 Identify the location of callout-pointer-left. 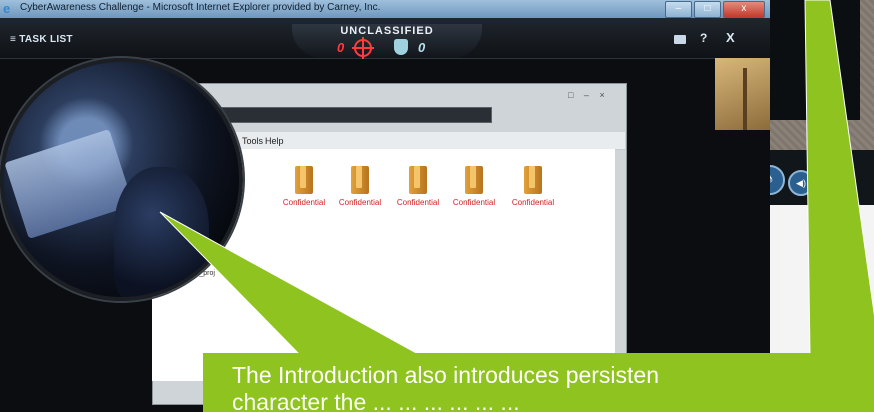
(290, 283).